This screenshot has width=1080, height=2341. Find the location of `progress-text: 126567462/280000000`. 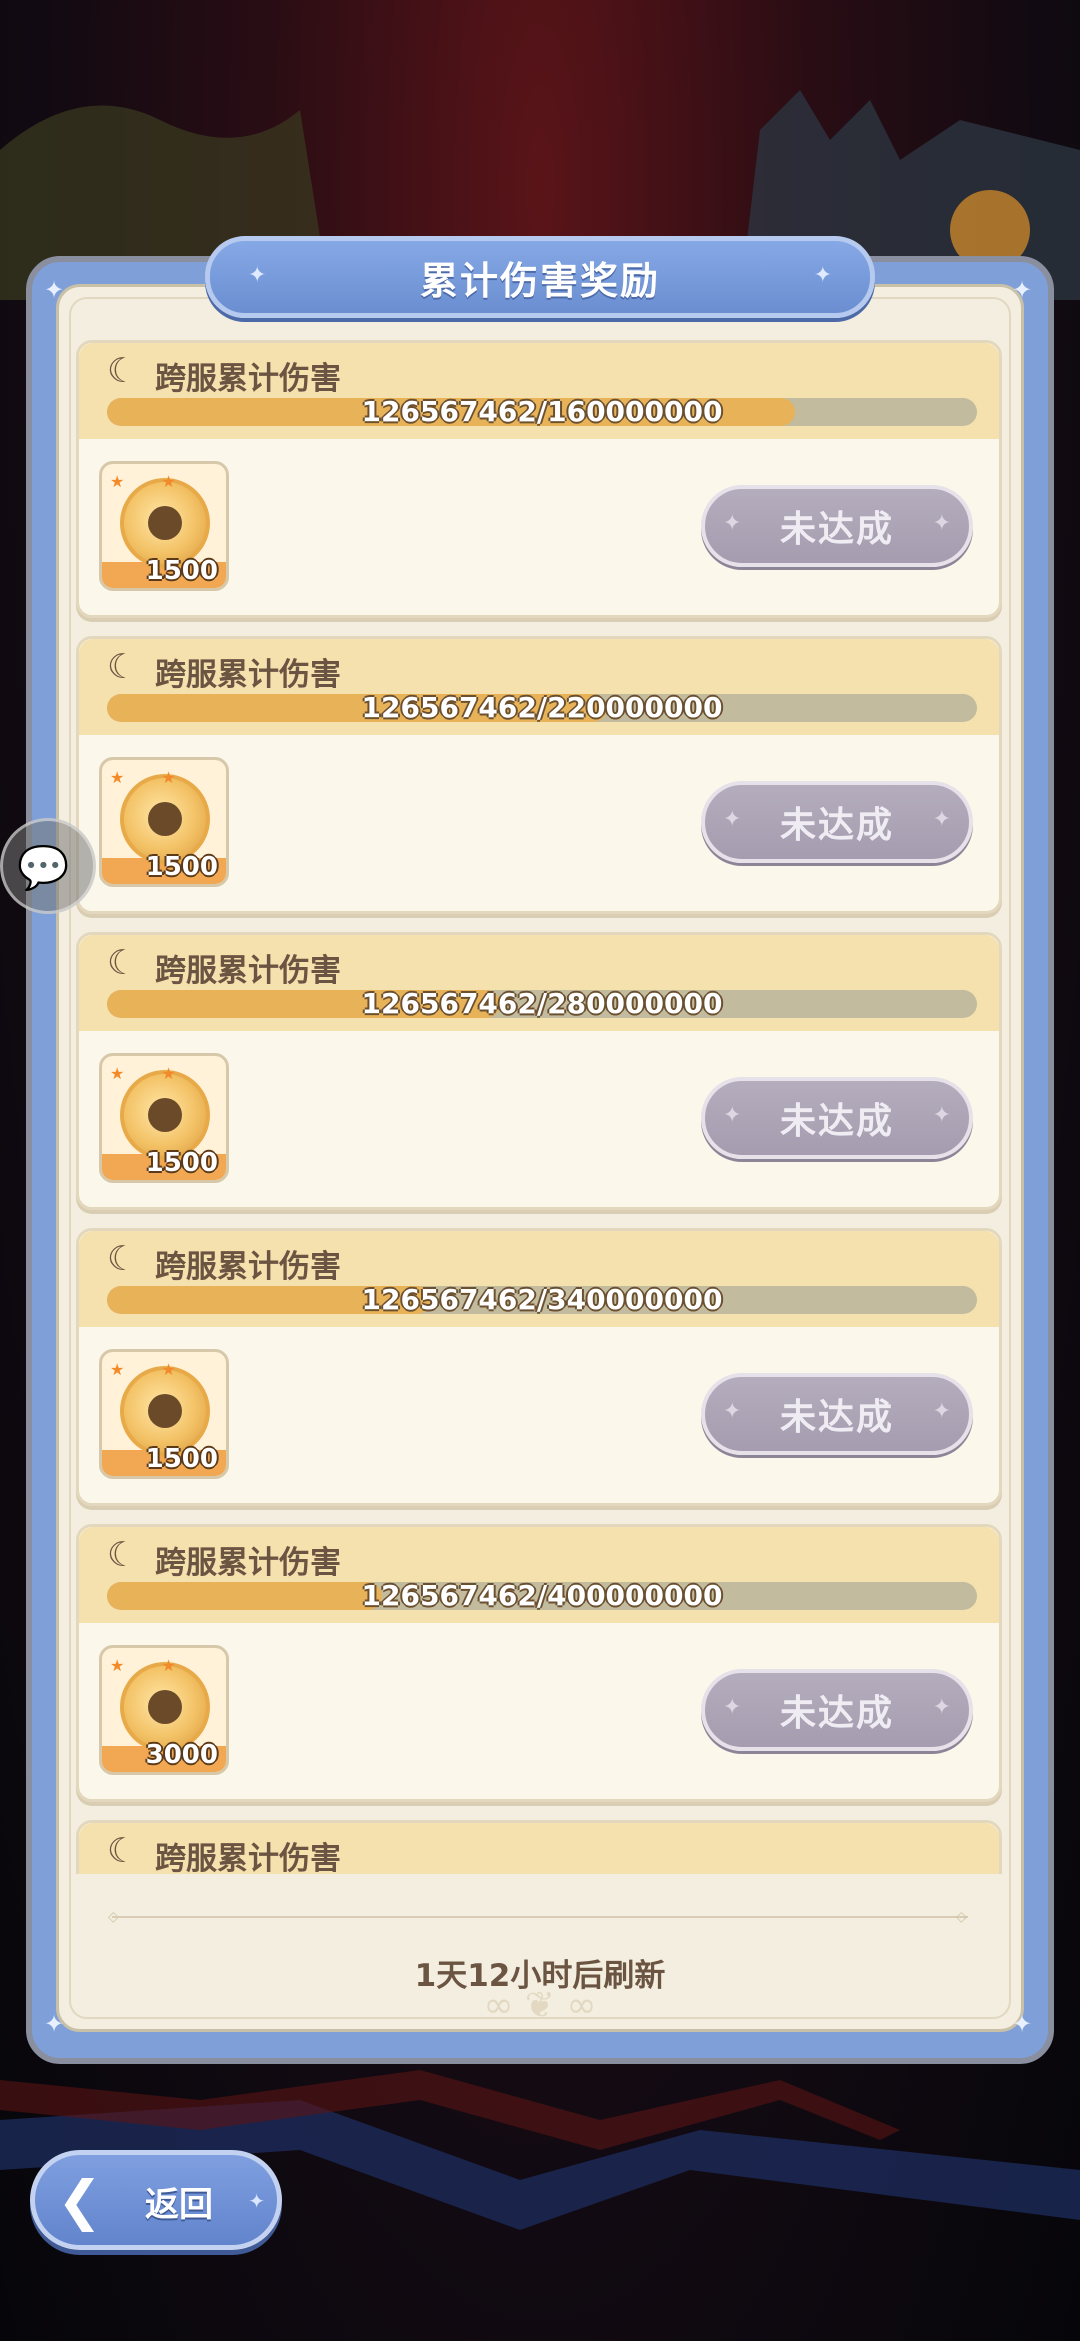

progress-text: 126567462/280000000 is located at coordinates (542, 1004).